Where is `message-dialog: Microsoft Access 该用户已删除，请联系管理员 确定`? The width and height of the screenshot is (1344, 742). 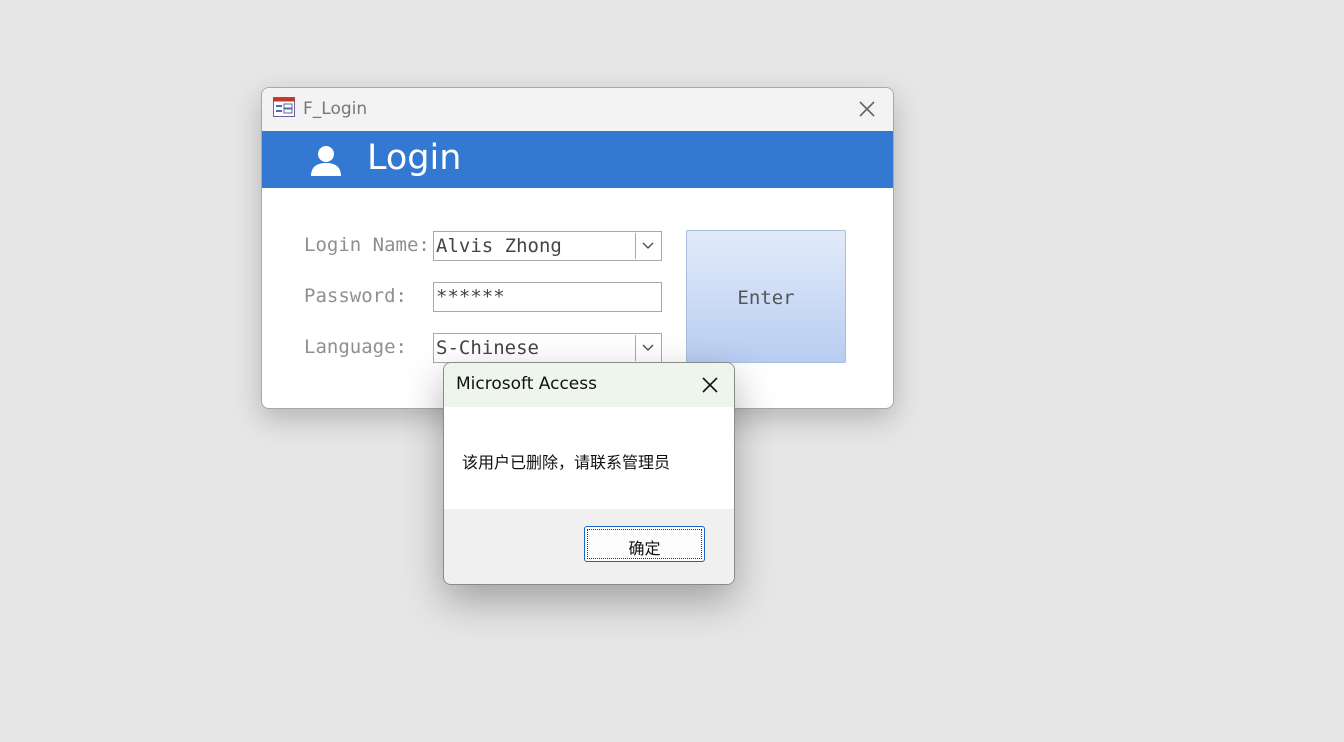
message-dialog: Microsoft Access 该用户已删除，请联系管理员 确定 is located at coordinates (589, 473).